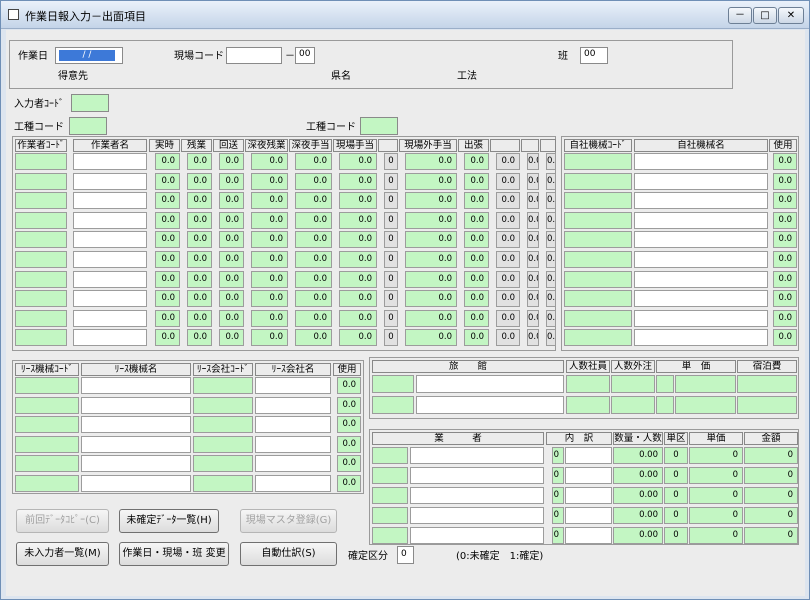  I want to click on worker-row-4-cell-2: 0.0, so click(167, 240).